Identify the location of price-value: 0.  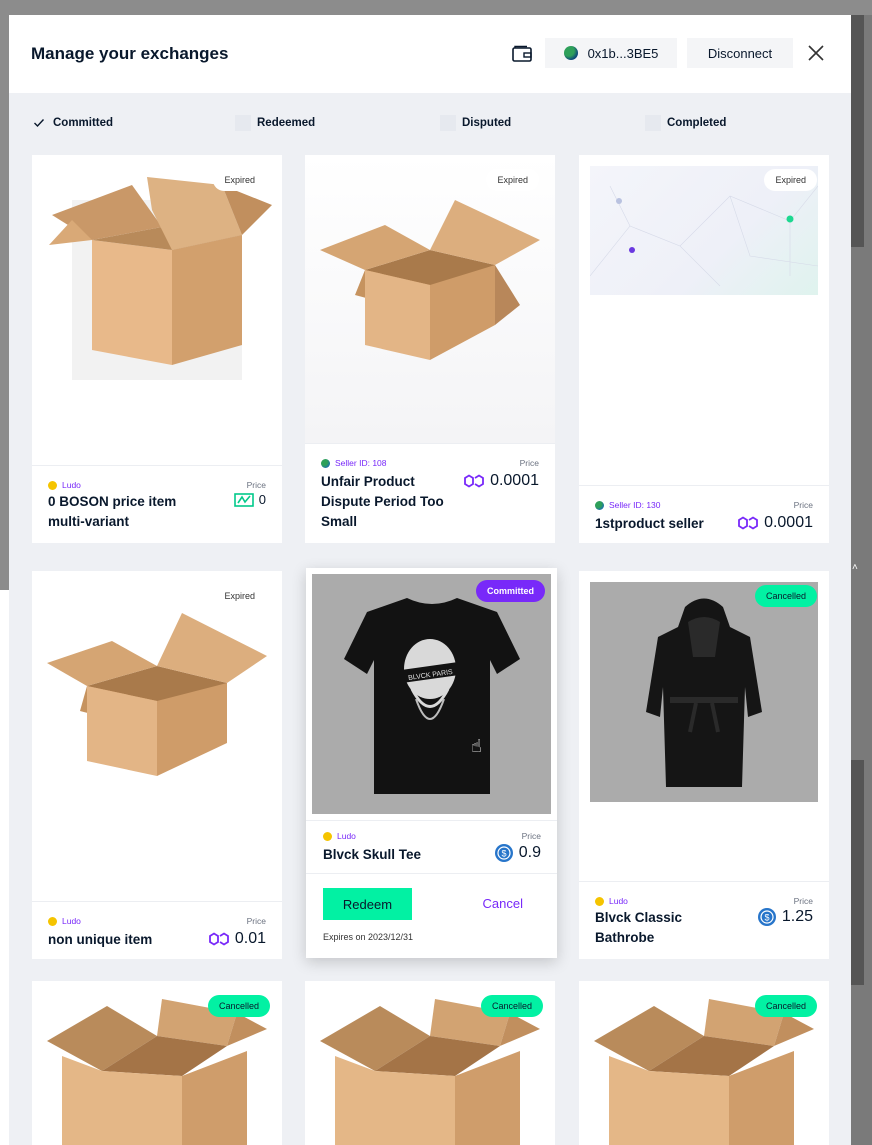
(262, 499).